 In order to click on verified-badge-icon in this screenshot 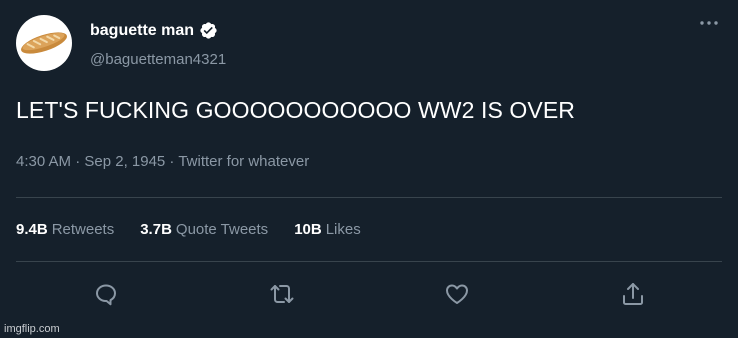, I will do `click(208, 30)`.